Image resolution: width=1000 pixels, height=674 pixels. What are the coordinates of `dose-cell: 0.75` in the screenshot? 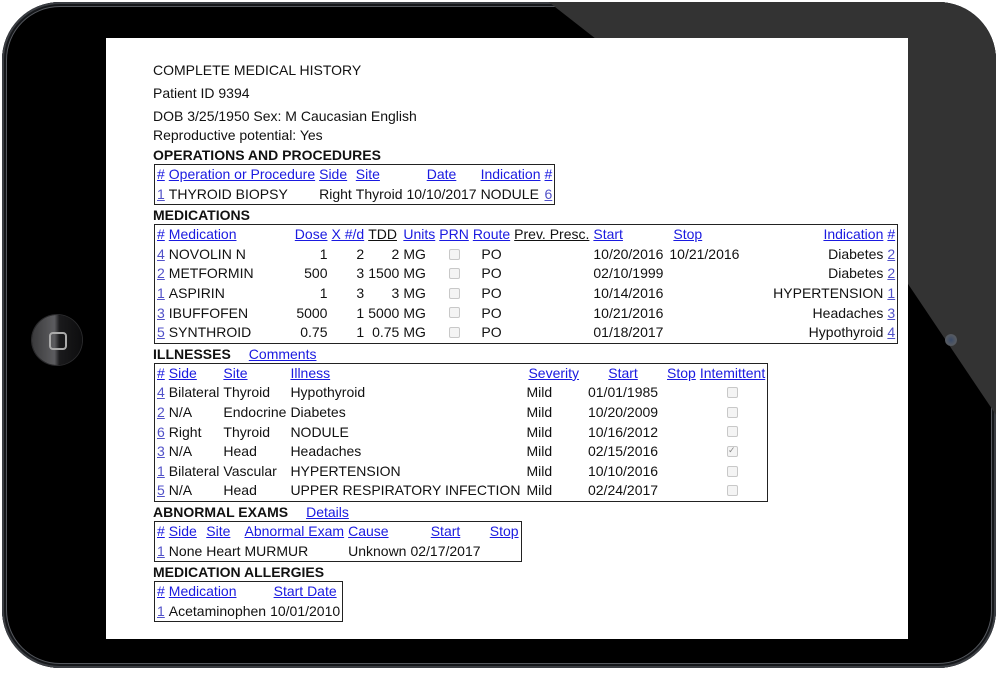 It's located at (314, 332).